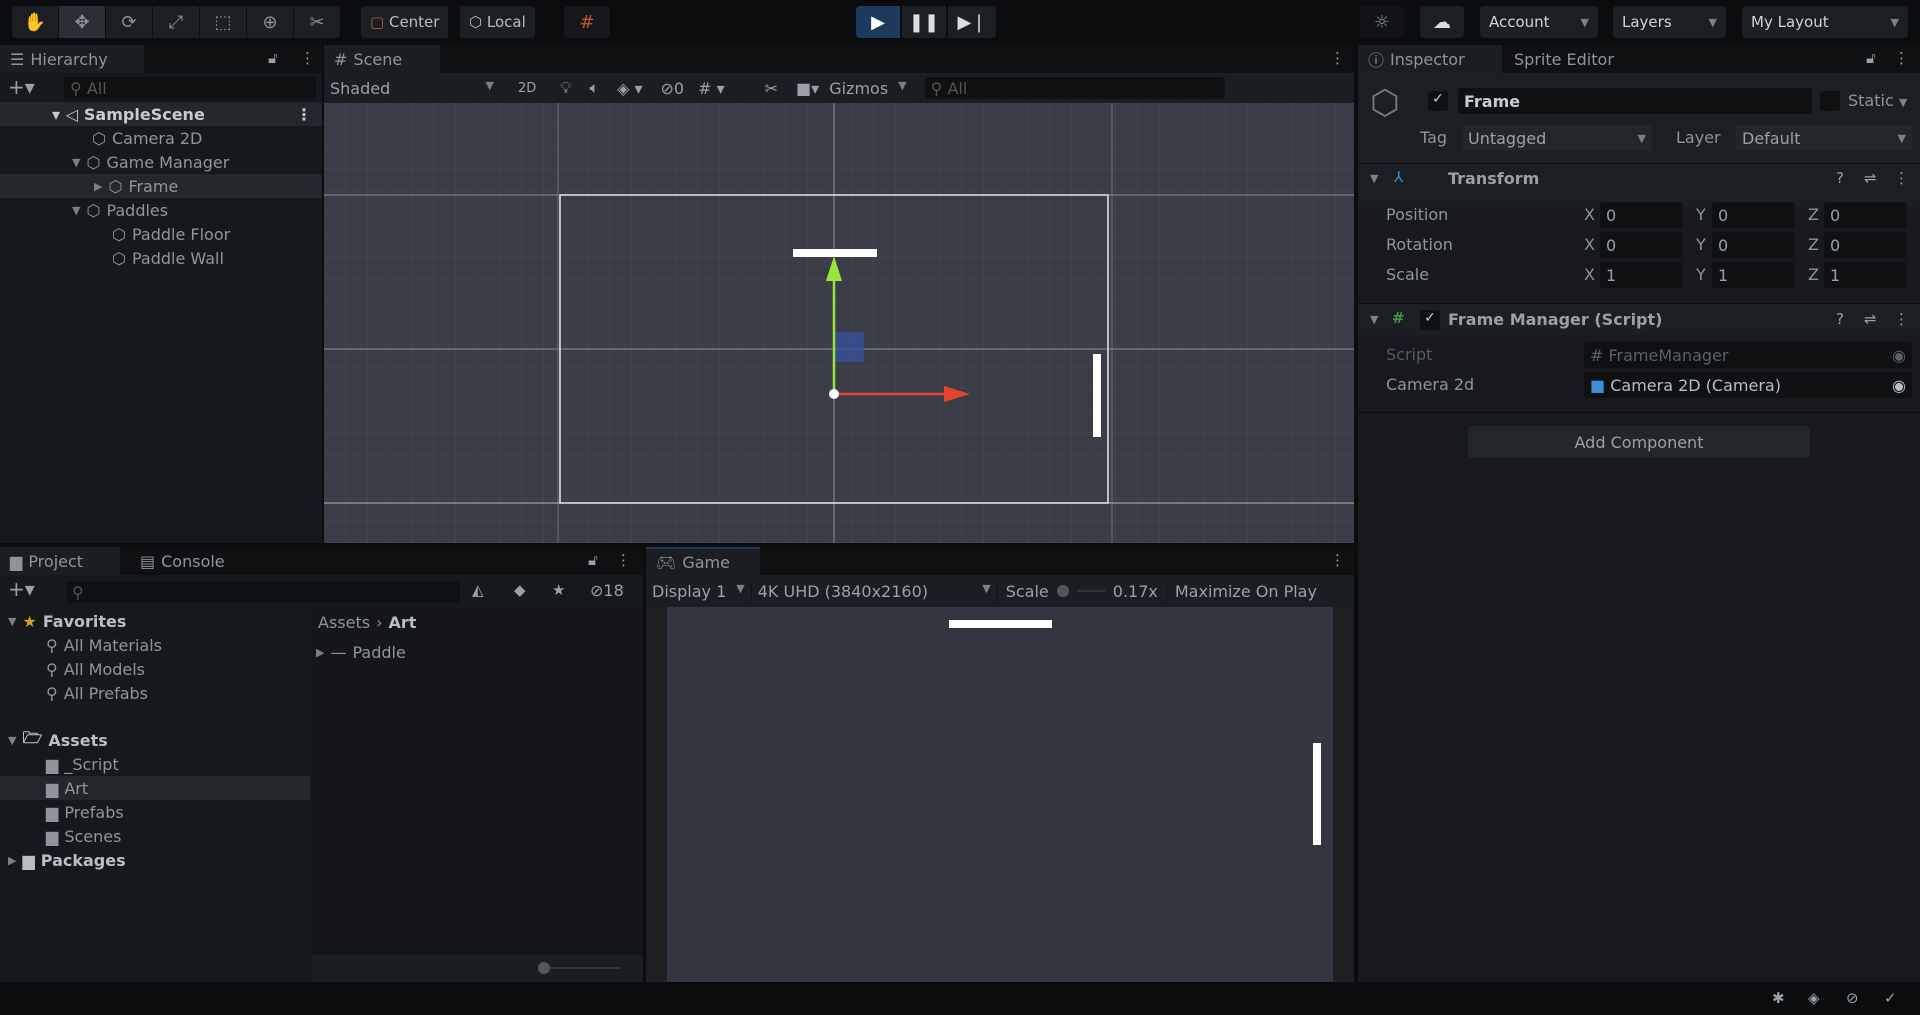  What do you see at coordinates (835, 253) in the screenshot?
I see `paddle-floor` at bounding box center [835, 253].